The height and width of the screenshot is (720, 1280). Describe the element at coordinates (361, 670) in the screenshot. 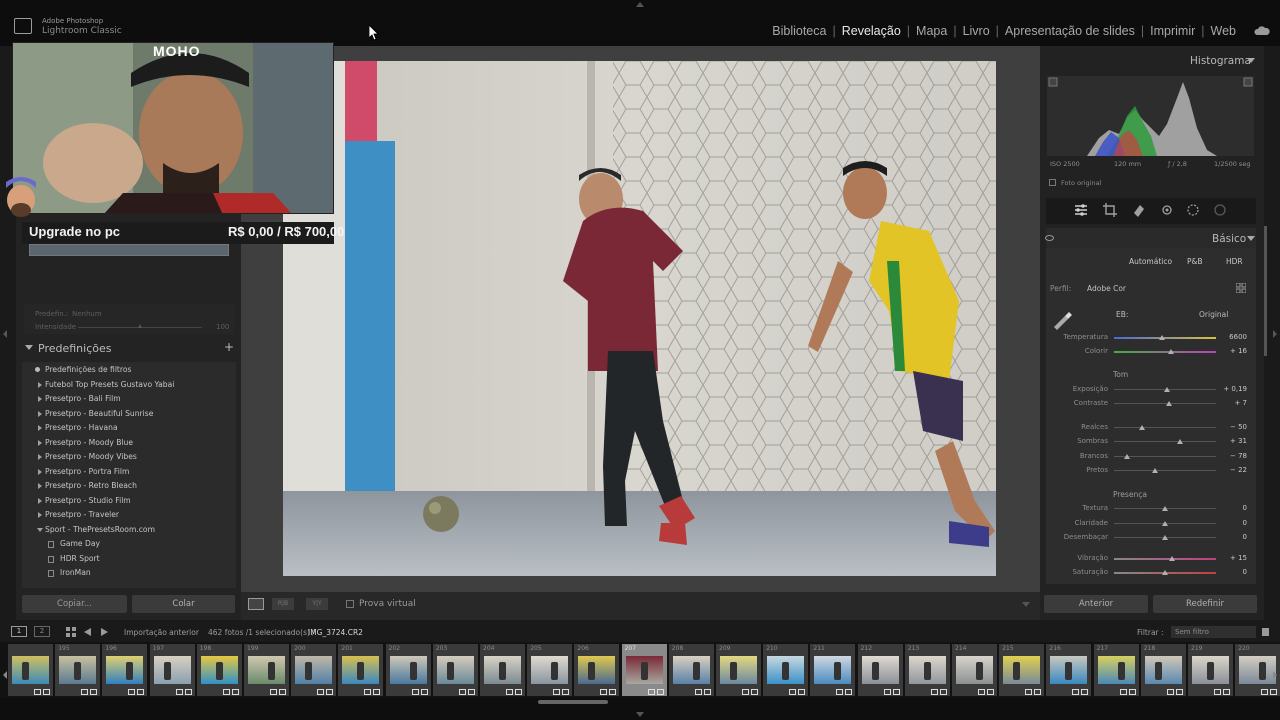

I see `filmstrip-thumbnail: 201` at that location.